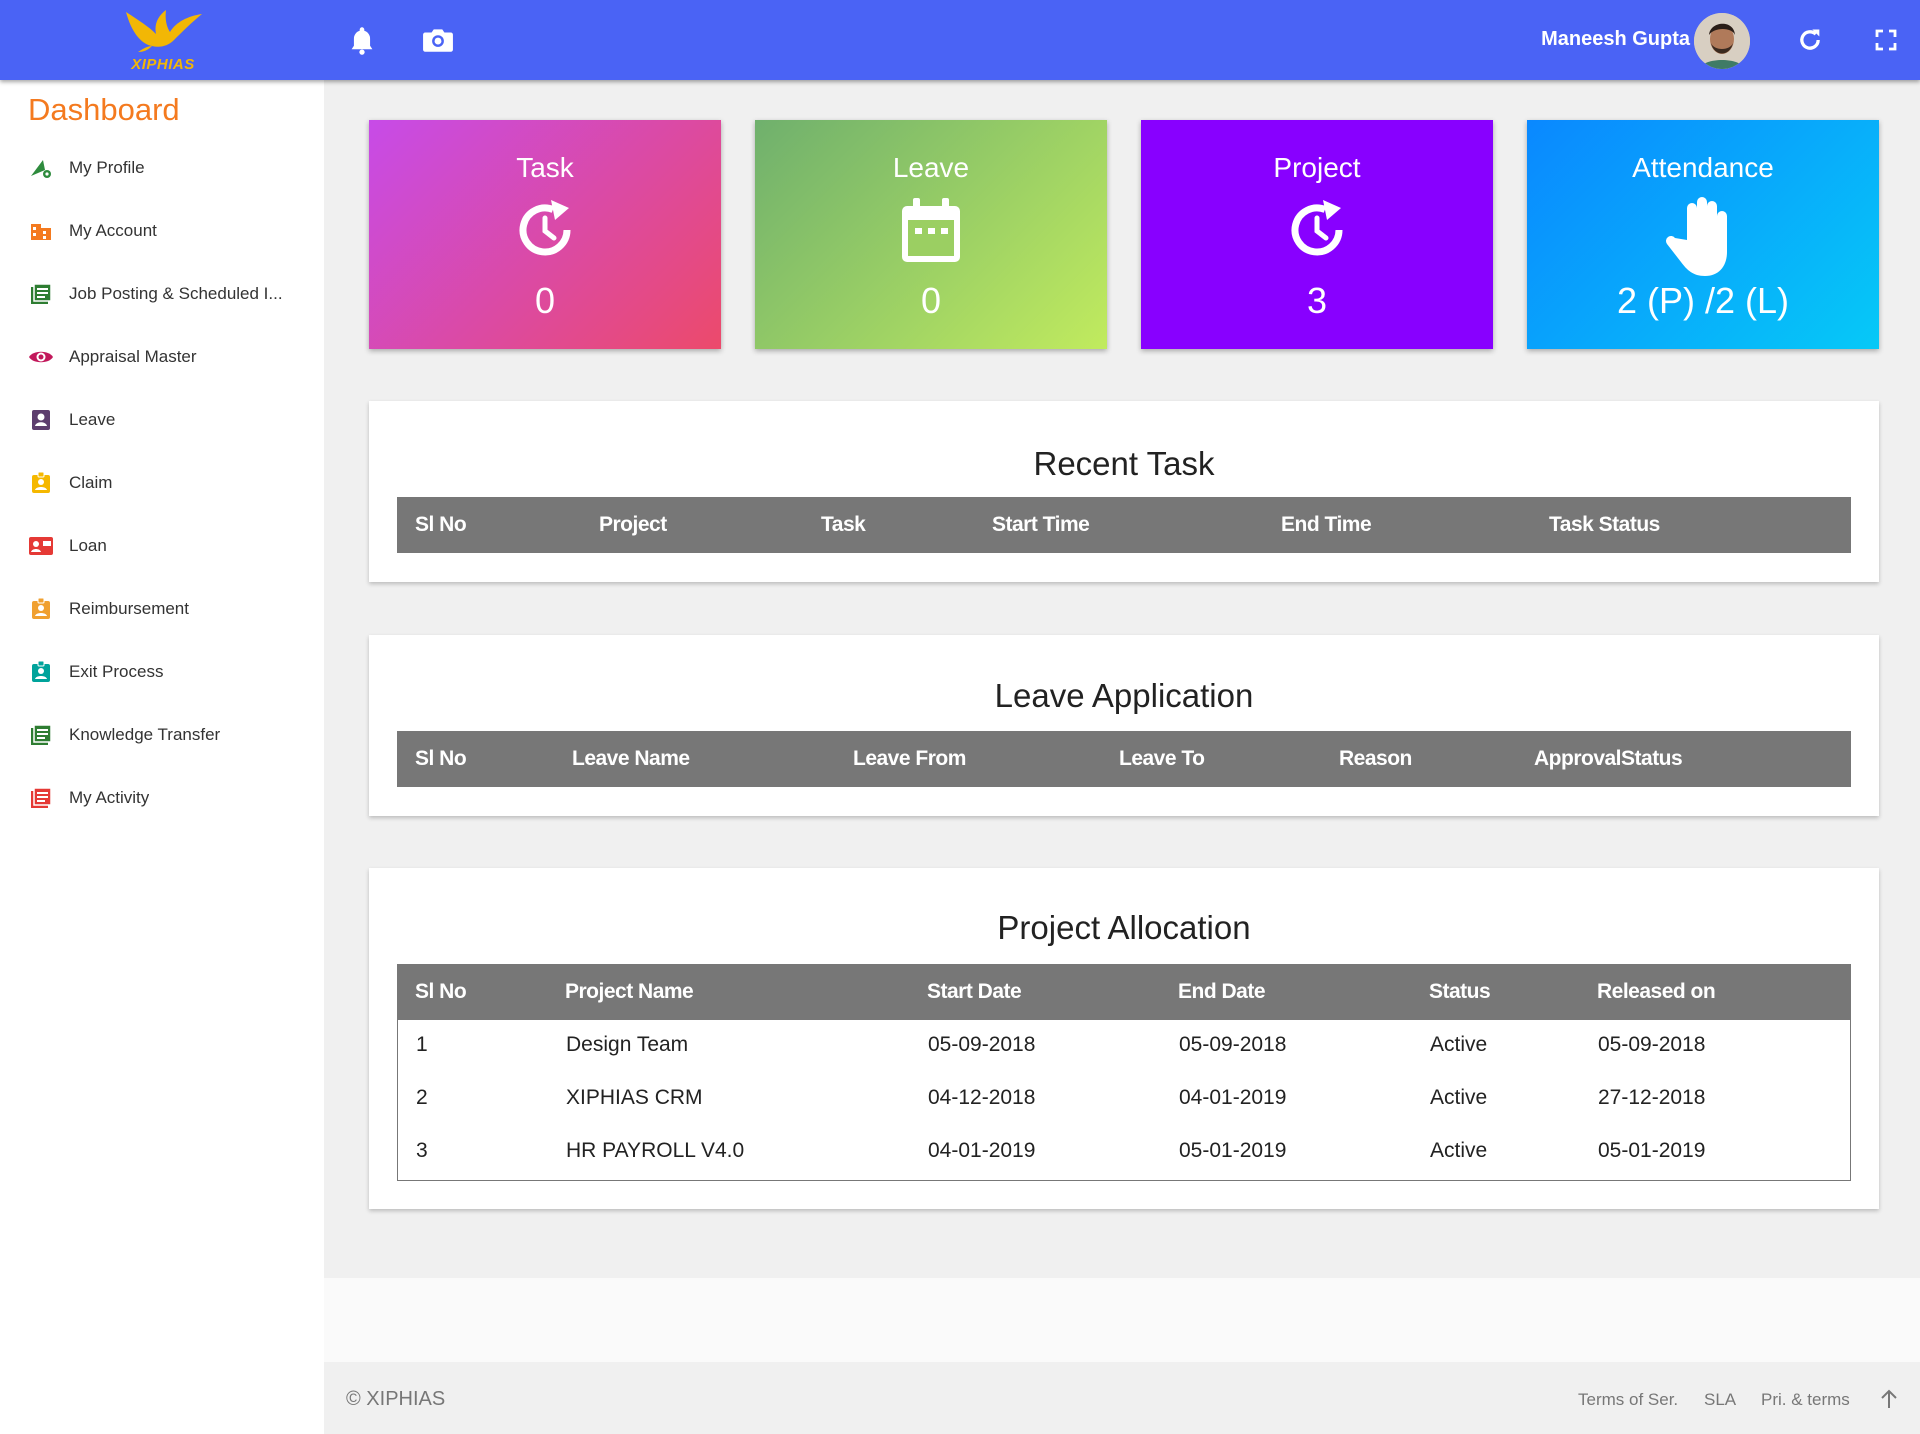 This screenshot has height=1434, width=1920. What do you see at coordinates (109, 797) in the screenshot?
I see `sidebar-item-label: My Activity` at bounding box center [109, 797].